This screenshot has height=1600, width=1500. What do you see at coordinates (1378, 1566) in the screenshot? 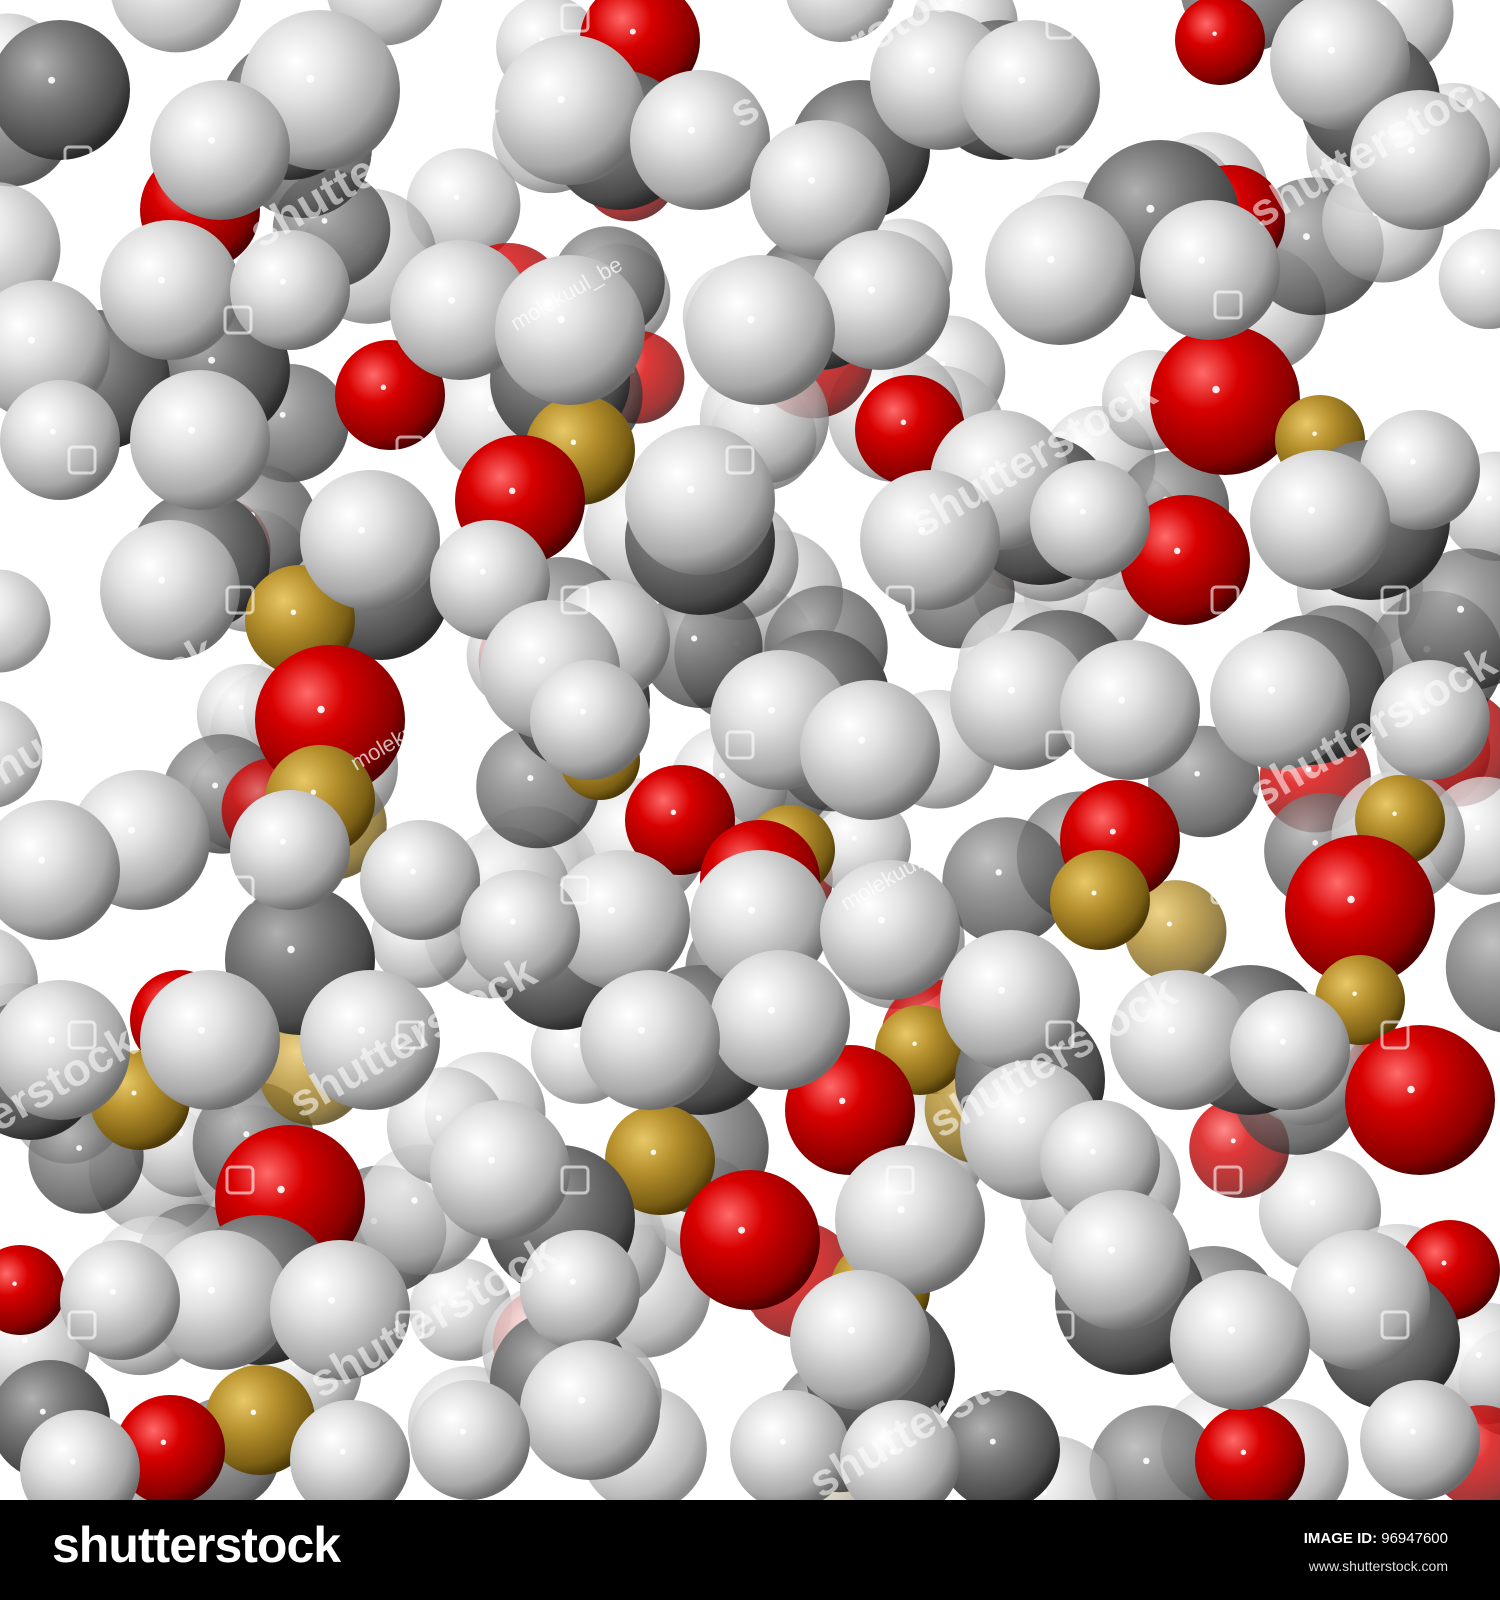
I see `site-url: www.shutterstock.com` at bounding box center [1378, 1566].